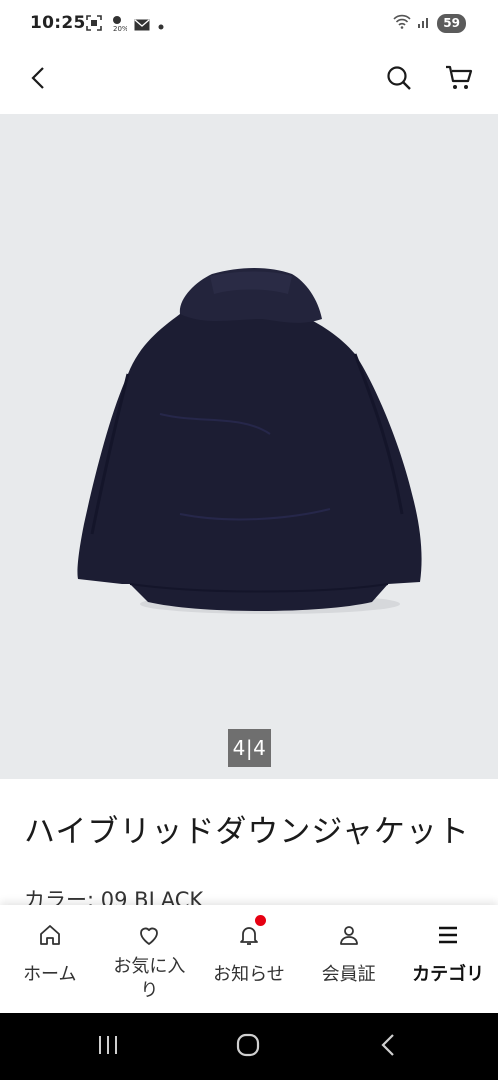 The image size is (498, 1080). What do you see at coordinates (58, 23) in the screenshot?
I see `status-time: 10:25` at bounding box center [58, 23].